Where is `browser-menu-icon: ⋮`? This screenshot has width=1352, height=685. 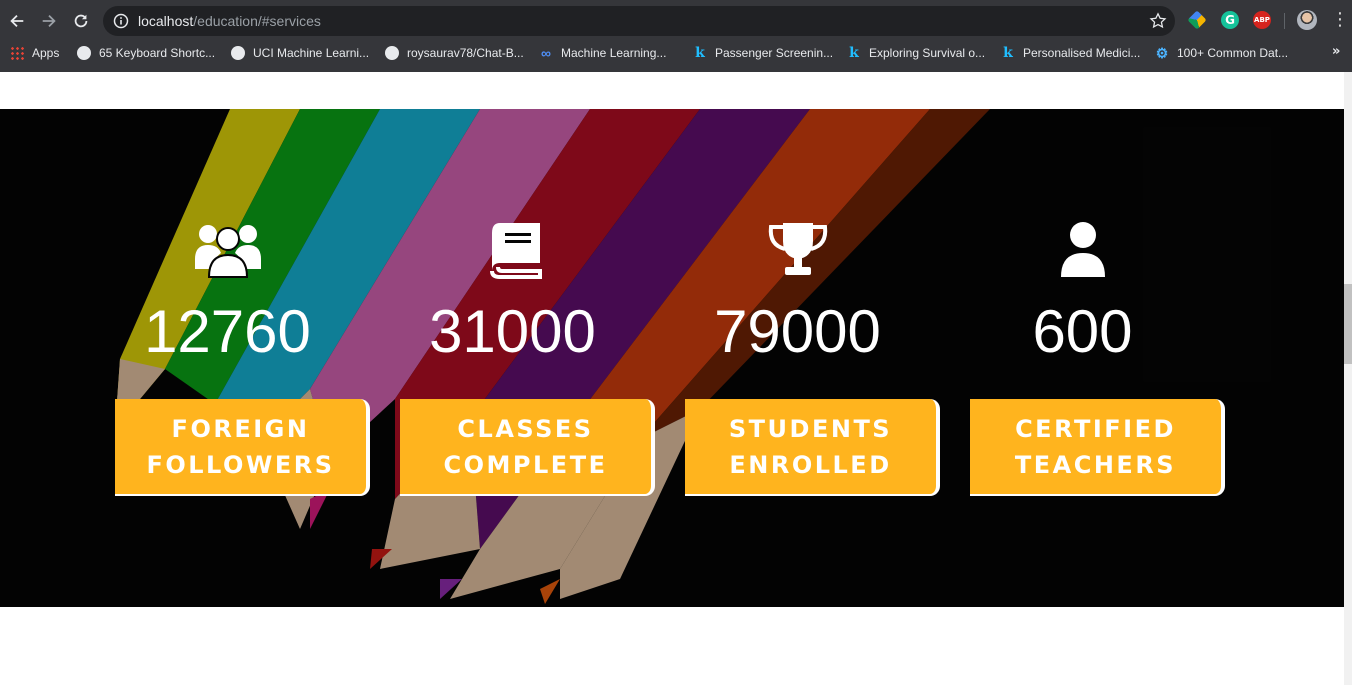
browser-menu-icon: ⋮ is located at coordinates (1340, 21).